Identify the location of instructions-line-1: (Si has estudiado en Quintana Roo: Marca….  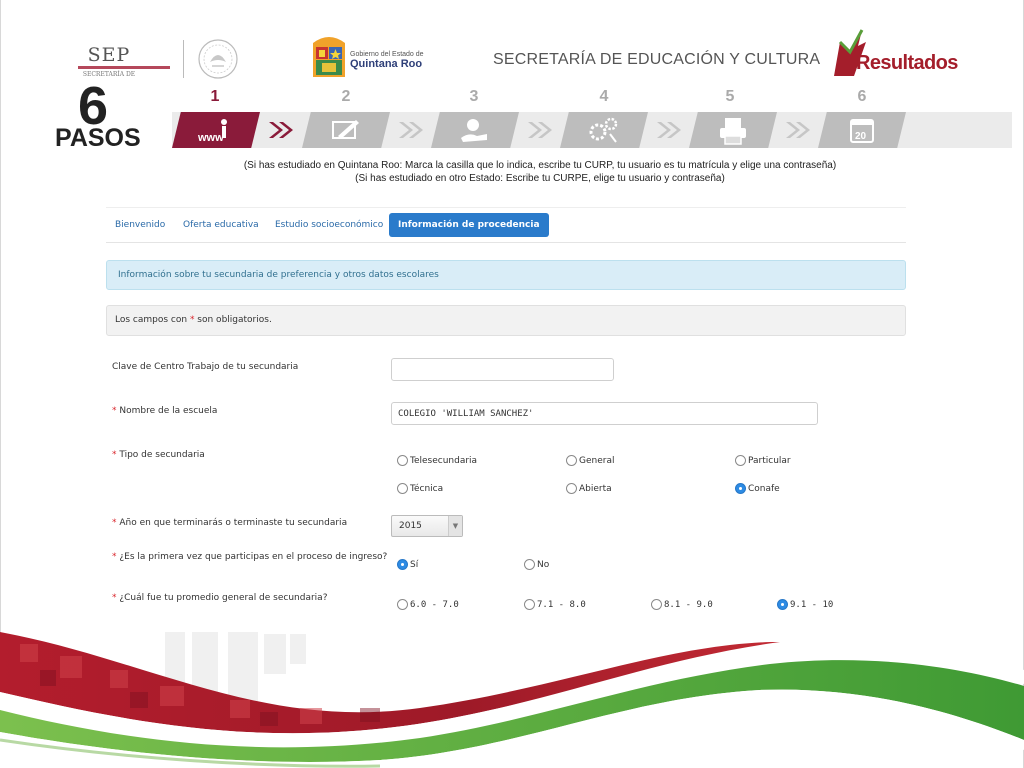
(540, 165).